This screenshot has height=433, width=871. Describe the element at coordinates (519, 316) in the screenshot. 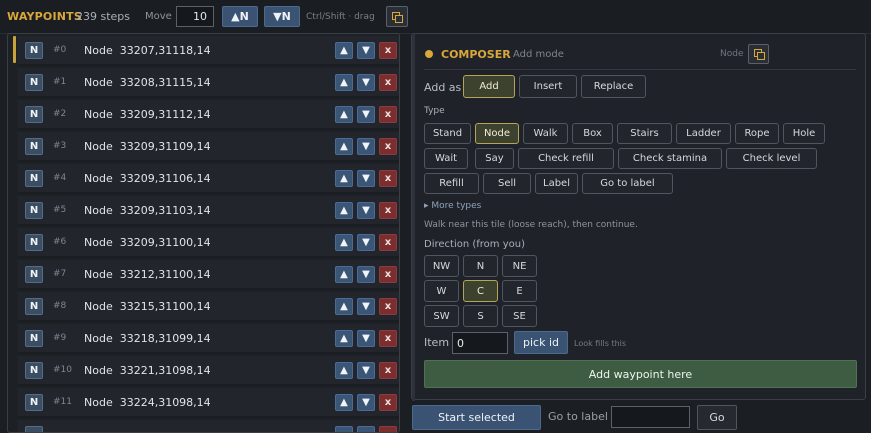

I see `direction-option: SE` at that location.